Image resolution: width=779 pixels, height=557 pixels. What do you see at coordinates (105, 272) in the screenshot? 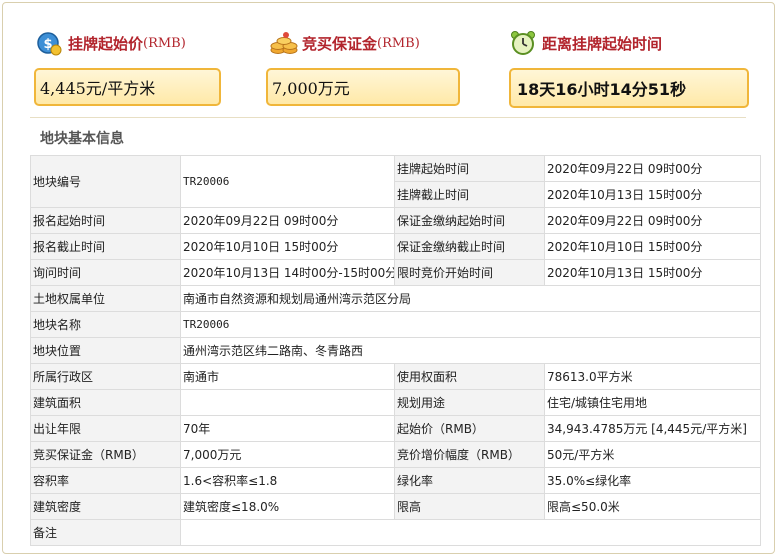
I see `cell-label: 询问时间` at bounding box center [105, 272].